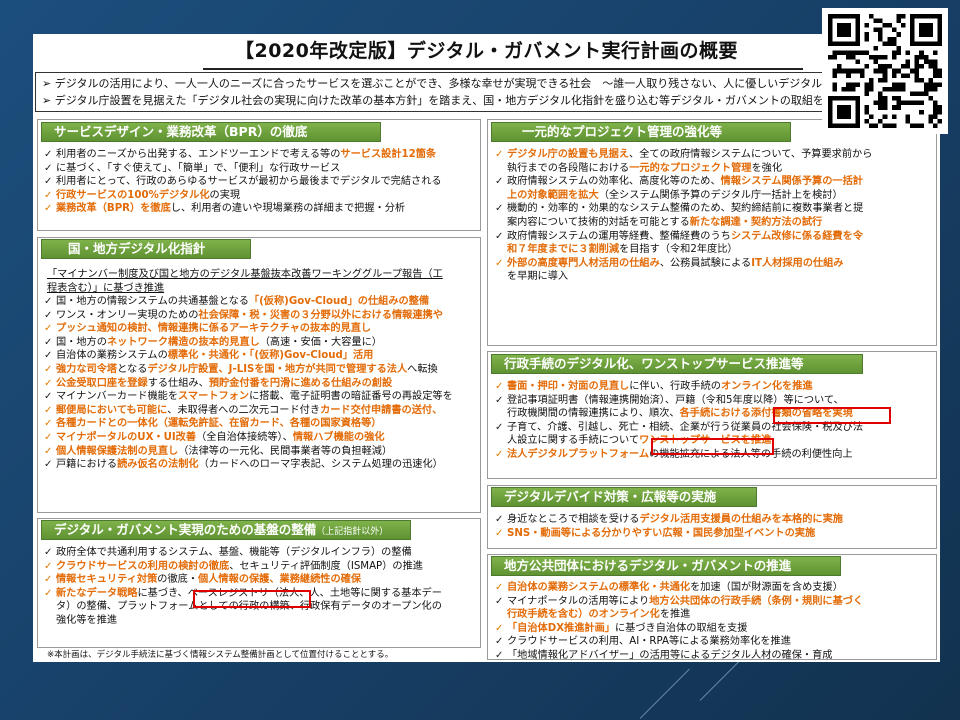  Describe the element at coordinates (87, 465) in the screenshot. I see `item-text: 戸籍における` at that location.